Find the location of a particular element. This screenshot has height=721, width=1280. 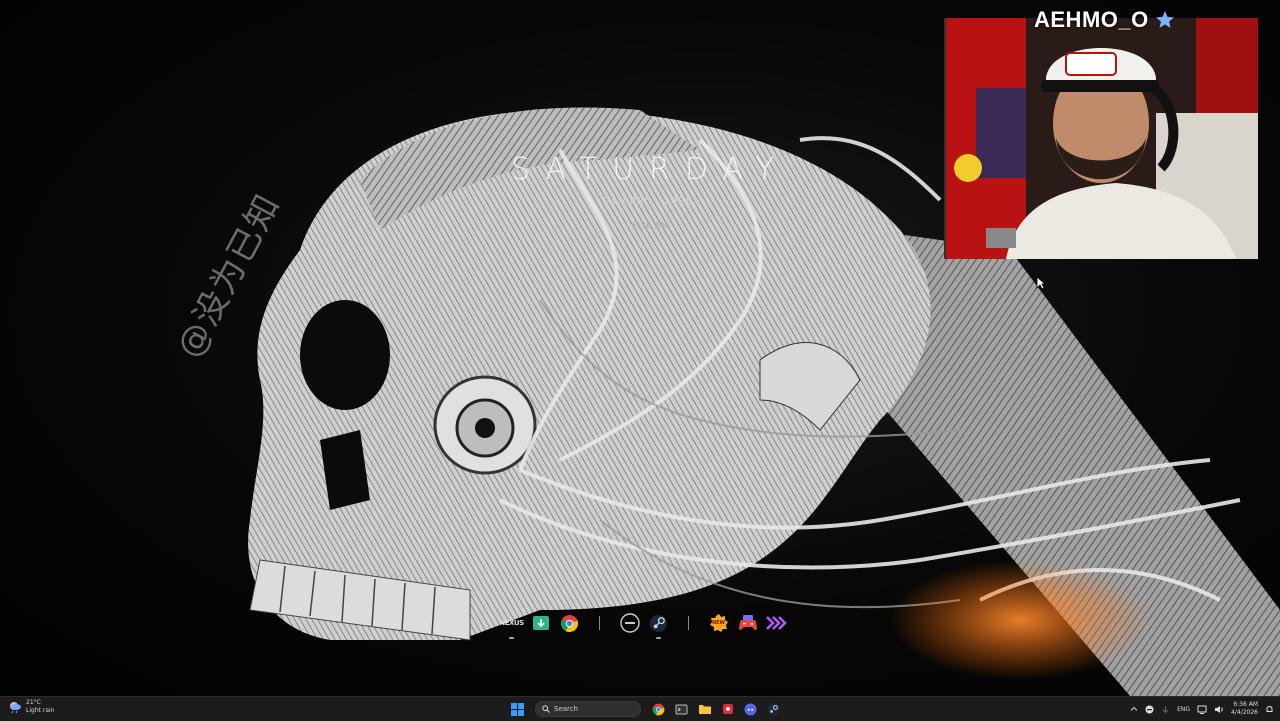

search-icon is located at coordinates (546, 709).